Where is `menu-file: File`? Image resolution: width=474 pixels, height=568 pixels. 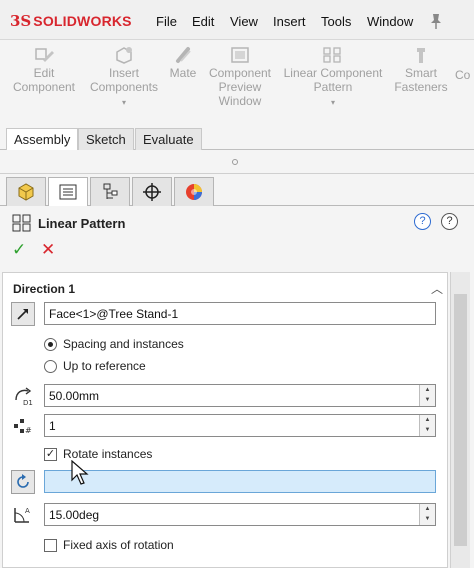 menu-file: File is located at coordinates (166, 21).